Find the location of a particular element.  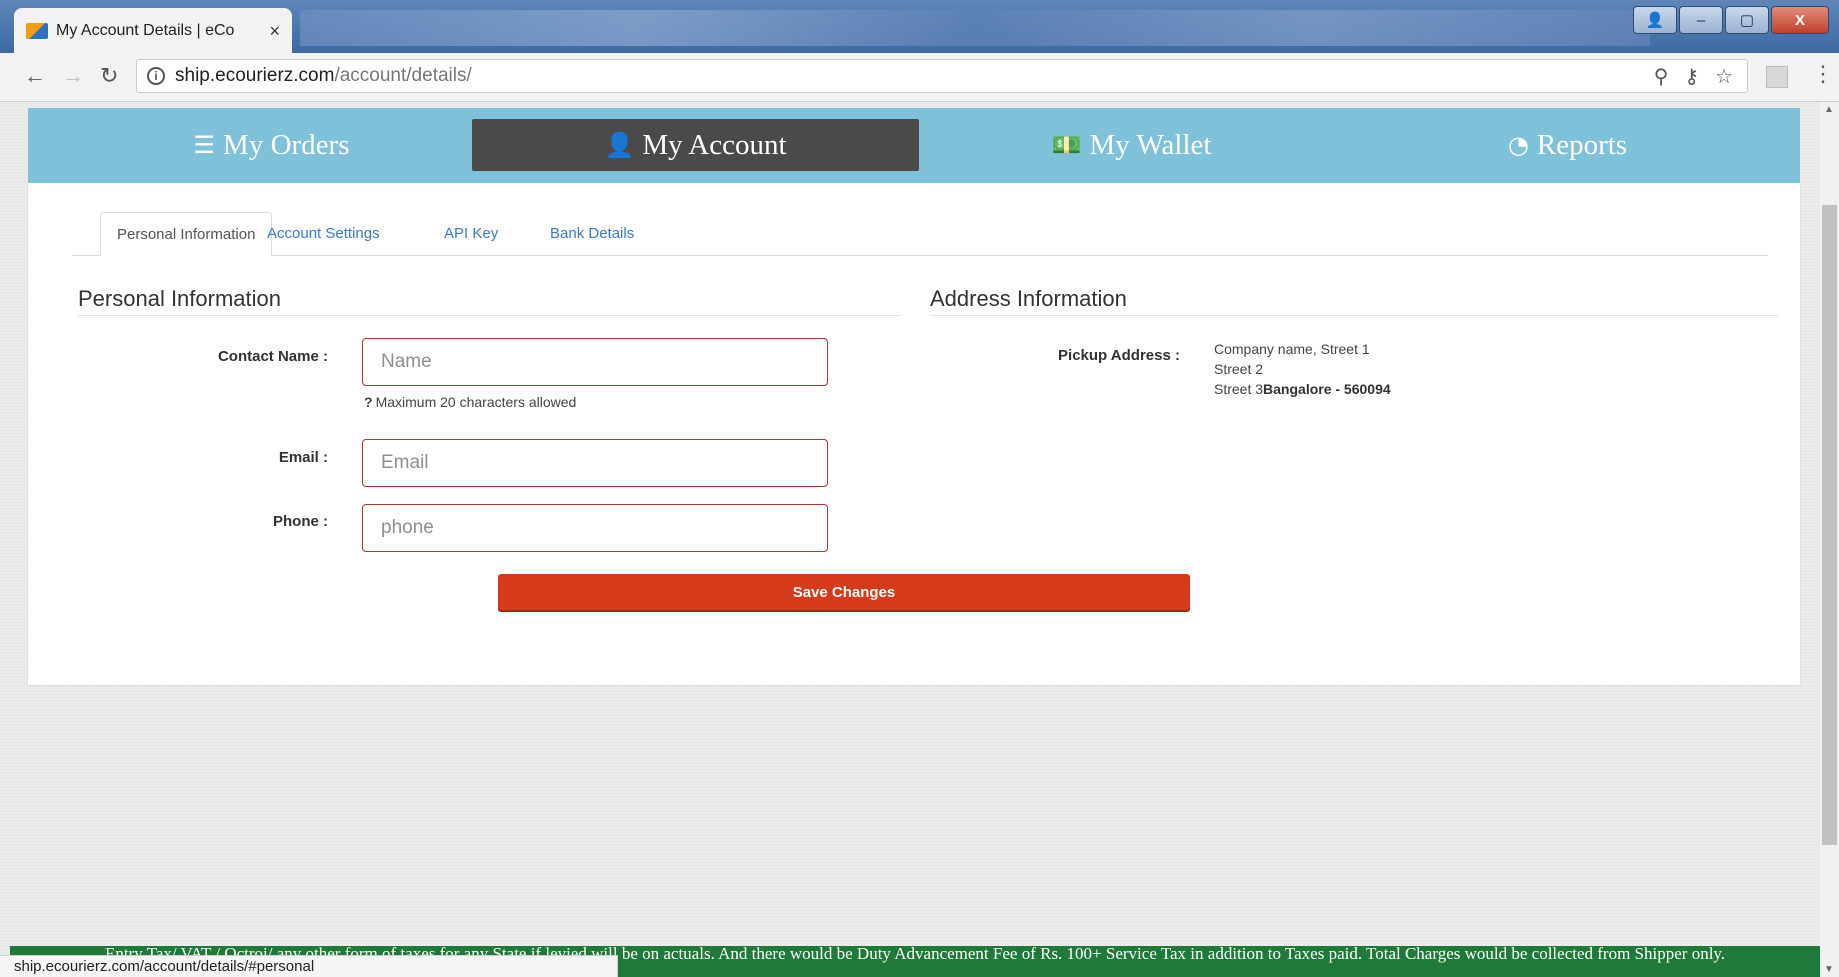

key-icon: ⚷ is located at coordinates (1691, 76).